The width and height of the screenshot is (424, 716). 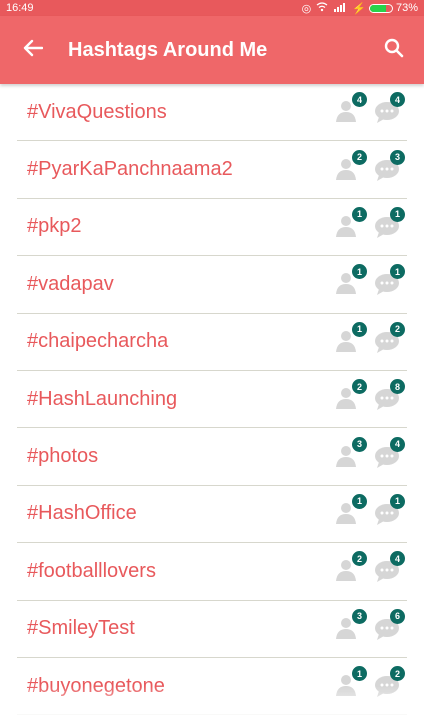 I want to click on wifi-icon, so click(x=322, y=8).